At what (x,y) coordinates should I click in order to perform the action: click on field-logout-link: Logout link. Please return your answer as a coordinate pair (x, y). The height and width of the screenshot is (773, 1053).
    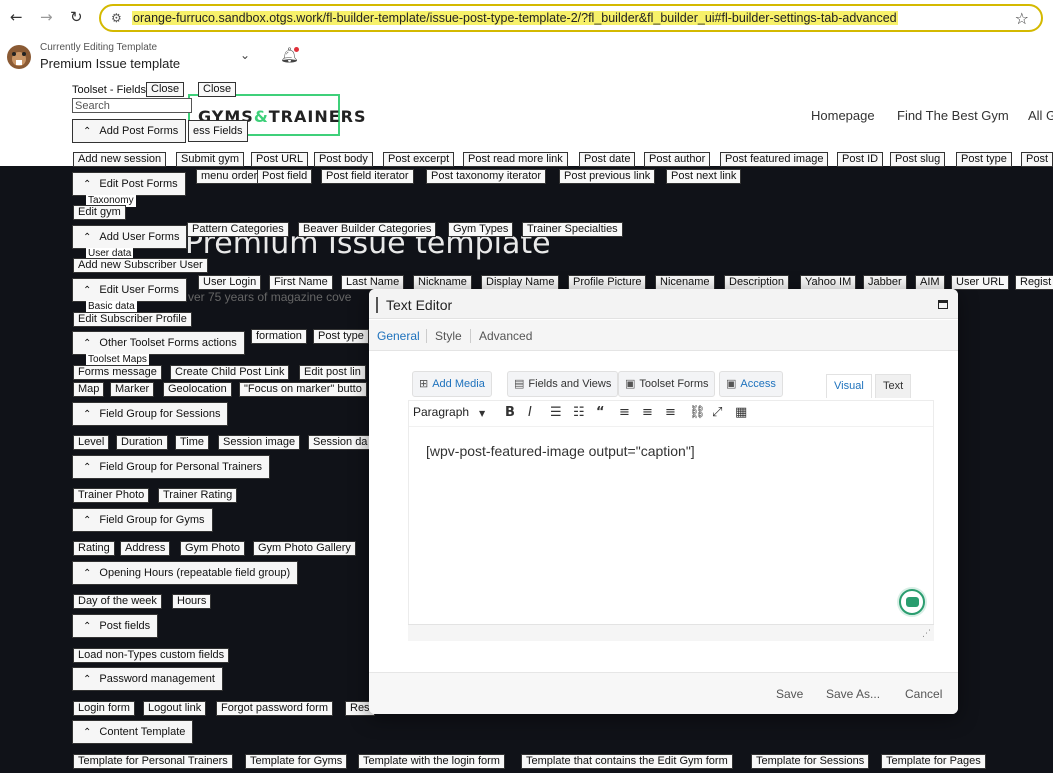
    Looking at the image, I should click on (175, 708).